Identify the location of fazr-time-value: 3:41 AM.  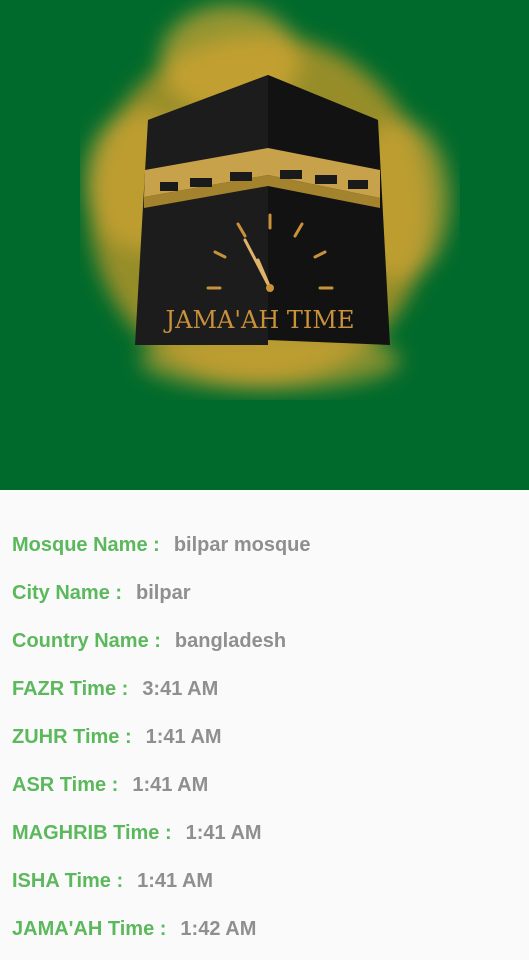
(180, 689).